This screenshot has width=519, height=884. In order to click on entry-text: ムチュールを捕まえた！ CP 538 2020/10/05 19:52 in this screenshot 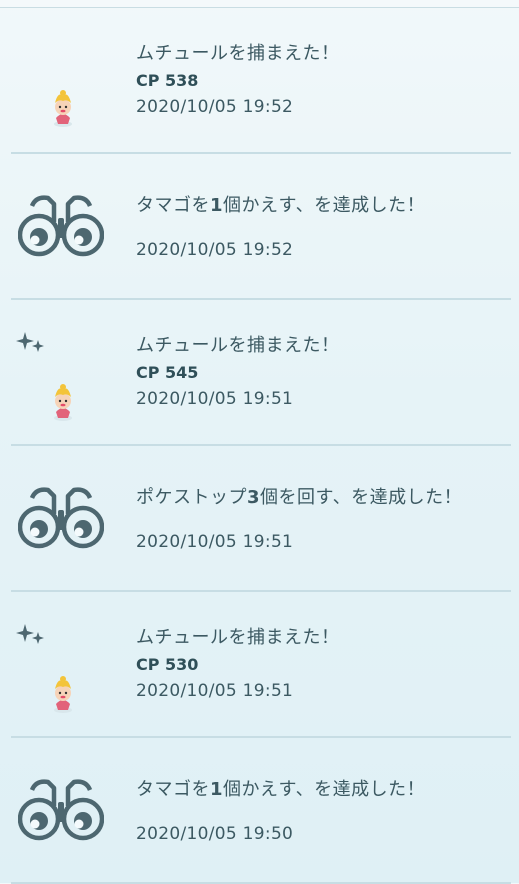, I will do `click(323, 80)`.